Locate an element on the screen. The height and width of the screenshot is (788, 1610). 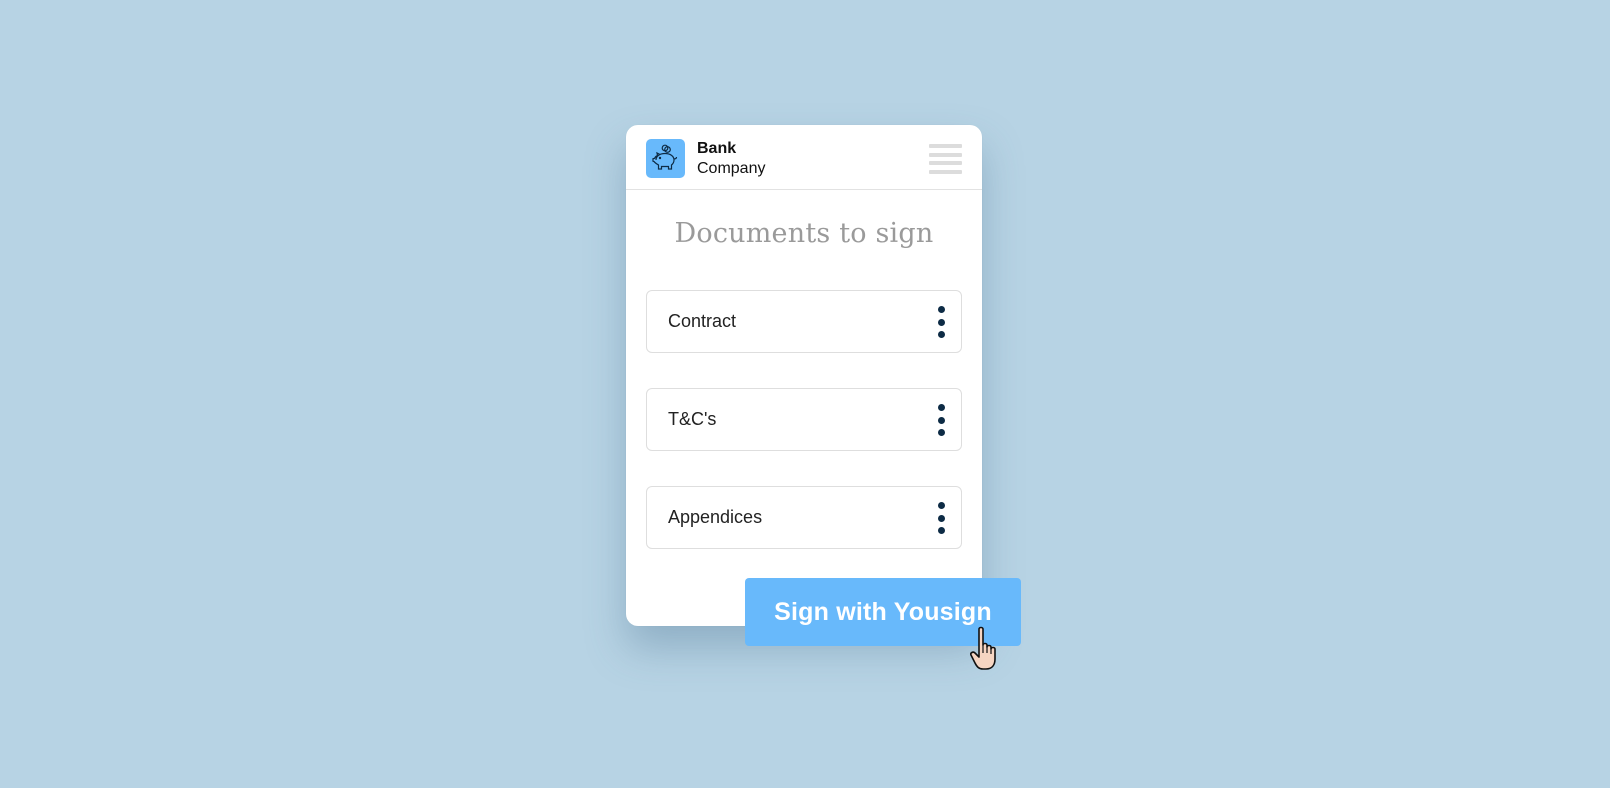
pointer-hand-icon is located at coordinates (983, 648).